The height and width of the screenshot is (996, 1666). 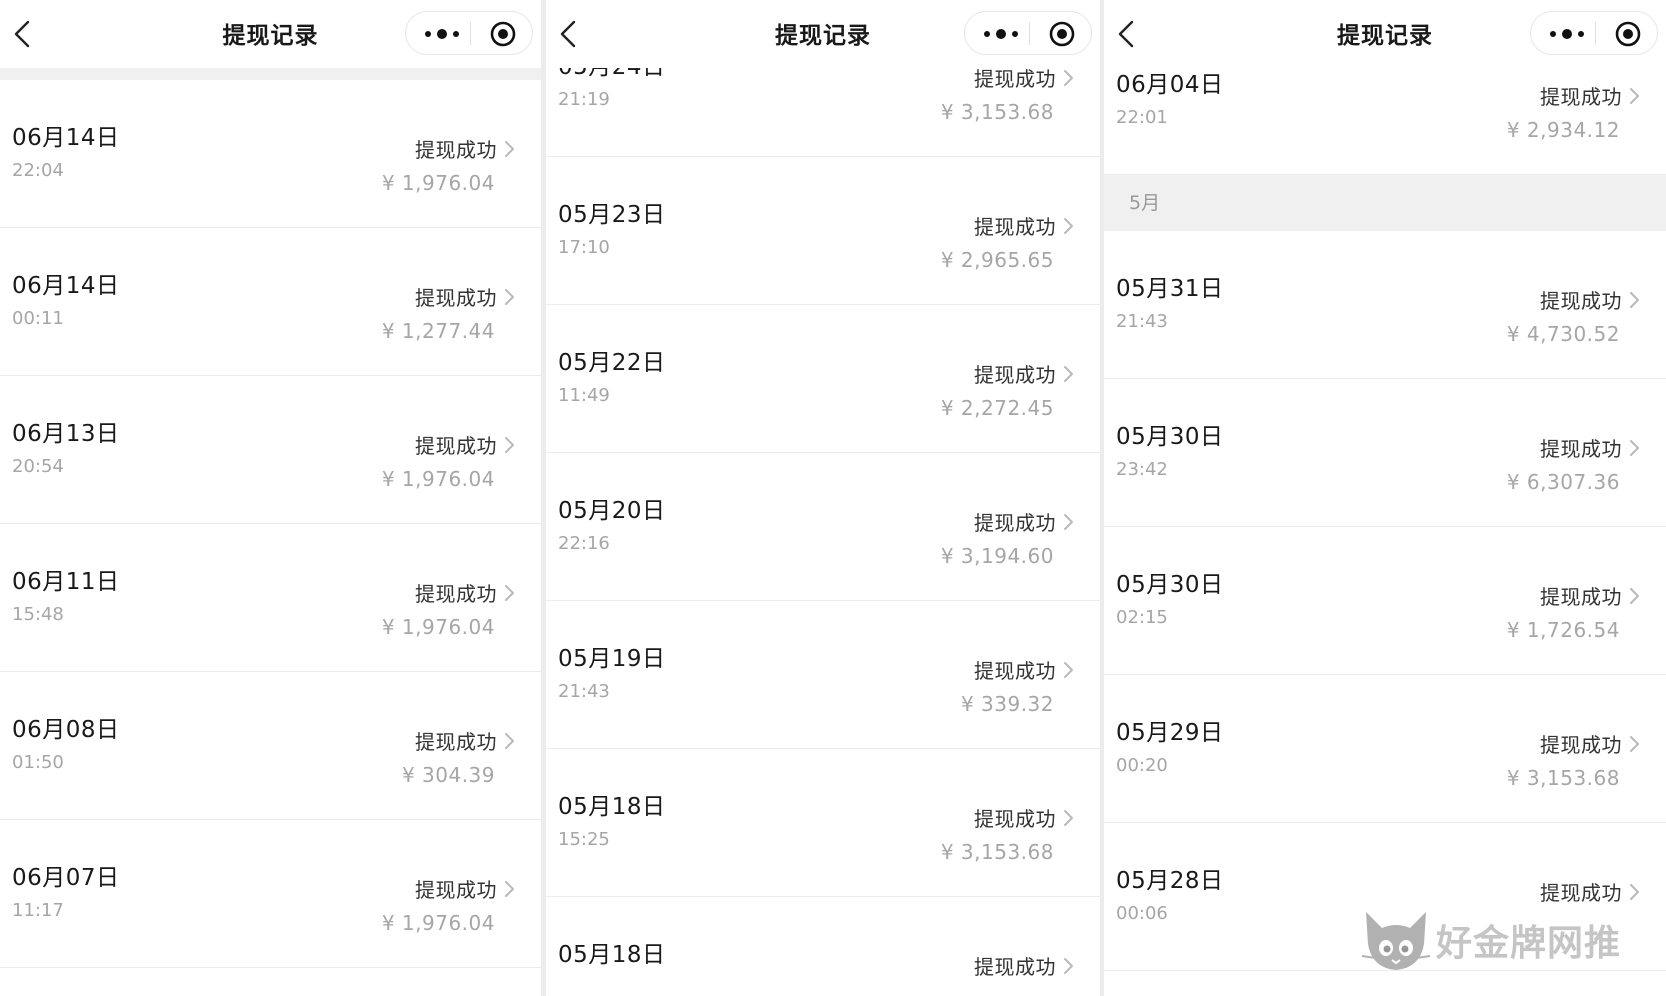 What do you see at coordinates (823, 527) in the screenshot?
I see `record-row: 05月20日 22:16 提现成功 ¥ 3,194.60` at bounding box center [823, 527].